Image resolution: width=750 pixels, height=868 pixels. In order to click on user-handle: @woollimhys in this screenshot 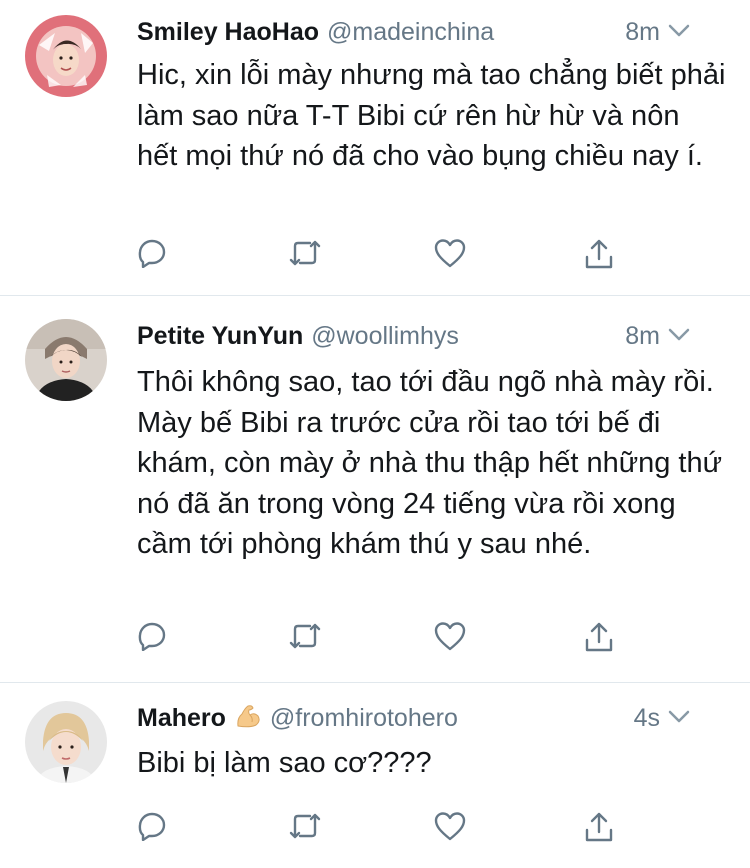, I will do `click(385, 336)`.